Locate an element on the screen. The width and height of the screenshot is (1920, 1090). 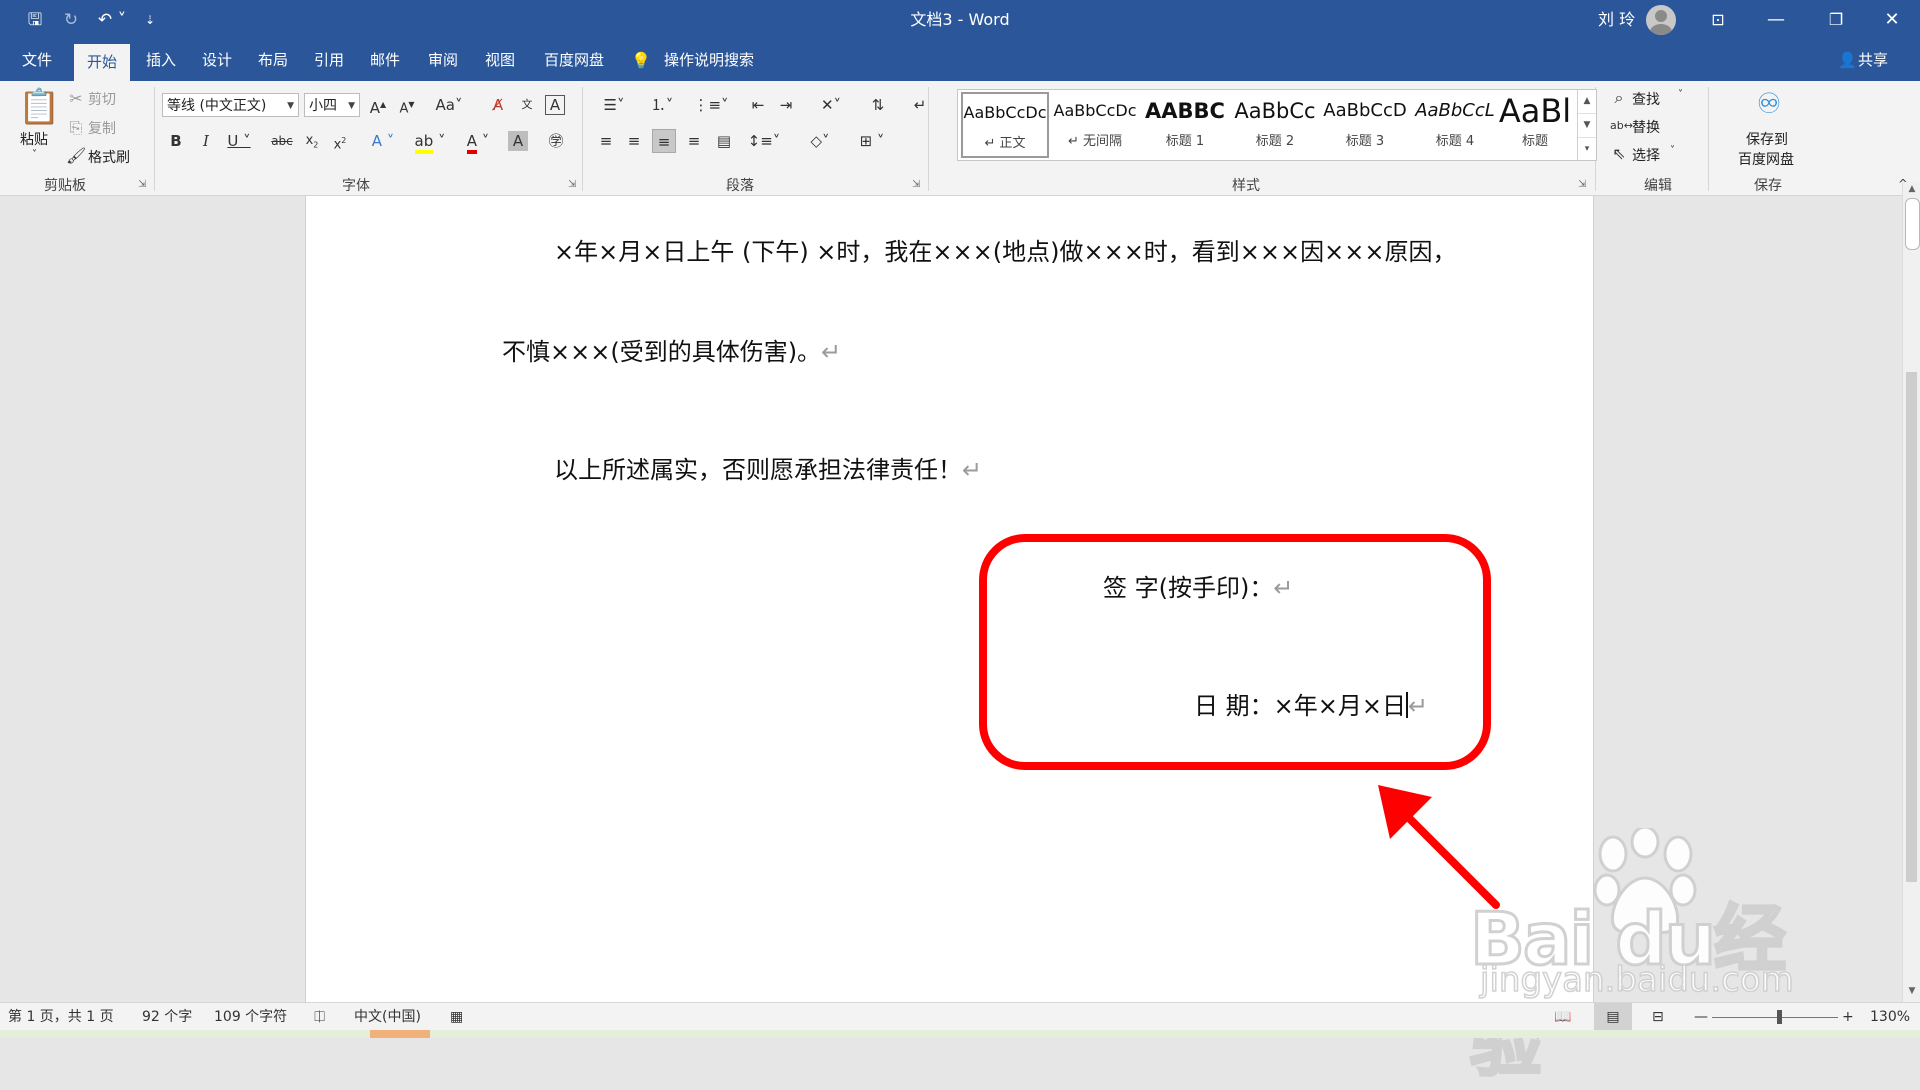
tab-home: 开始 is located at coordinates (102, 62).